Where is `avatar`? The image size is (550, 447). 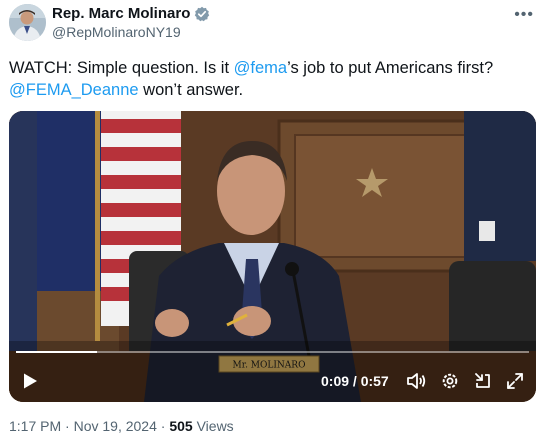
avatar is located at coordinates (27, 22).